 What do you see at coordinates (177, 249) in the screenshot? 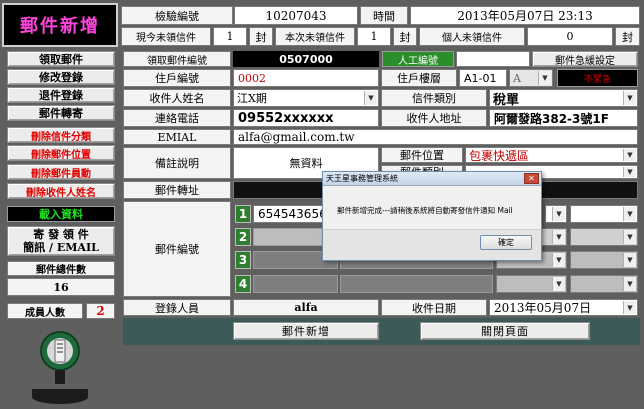
I see `mail-no-label: 郵件編號` at bounding box center [177, 249].